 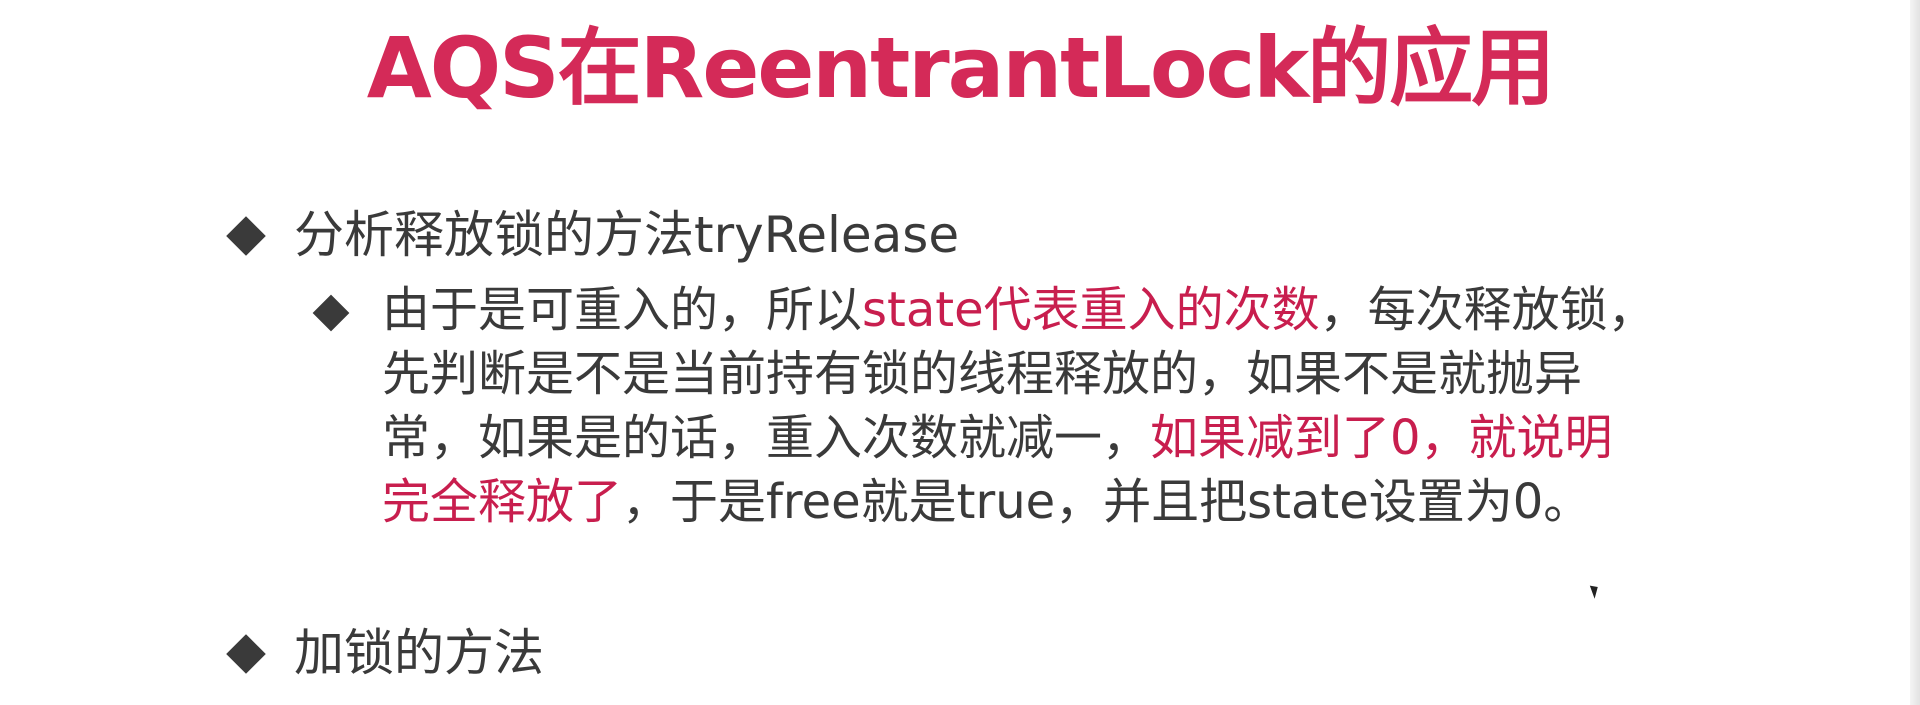 I want to click on paragraph-line: 先判断是不是当前持有锁的线程释放的，如果不是就抛异, so click(x=1087, y=374).